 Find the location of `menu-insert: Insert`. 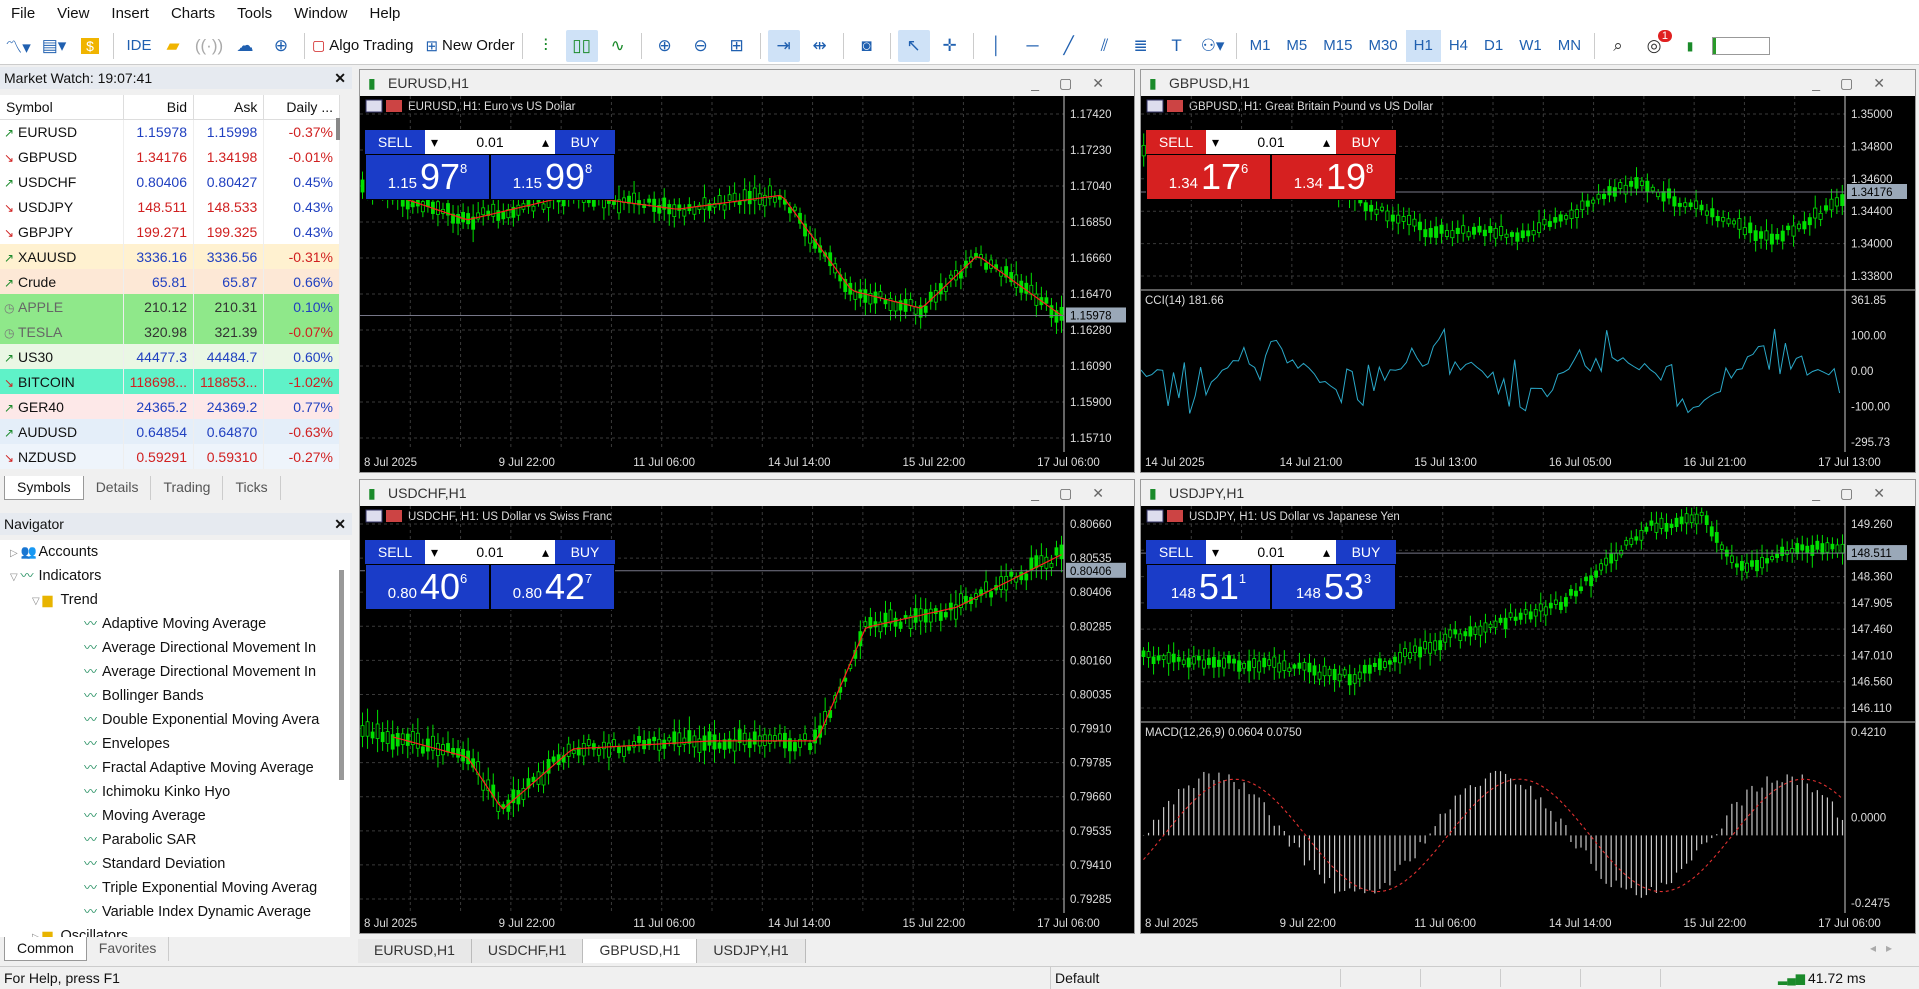

menu-insert: Insert is located at coordinates (130, 13).